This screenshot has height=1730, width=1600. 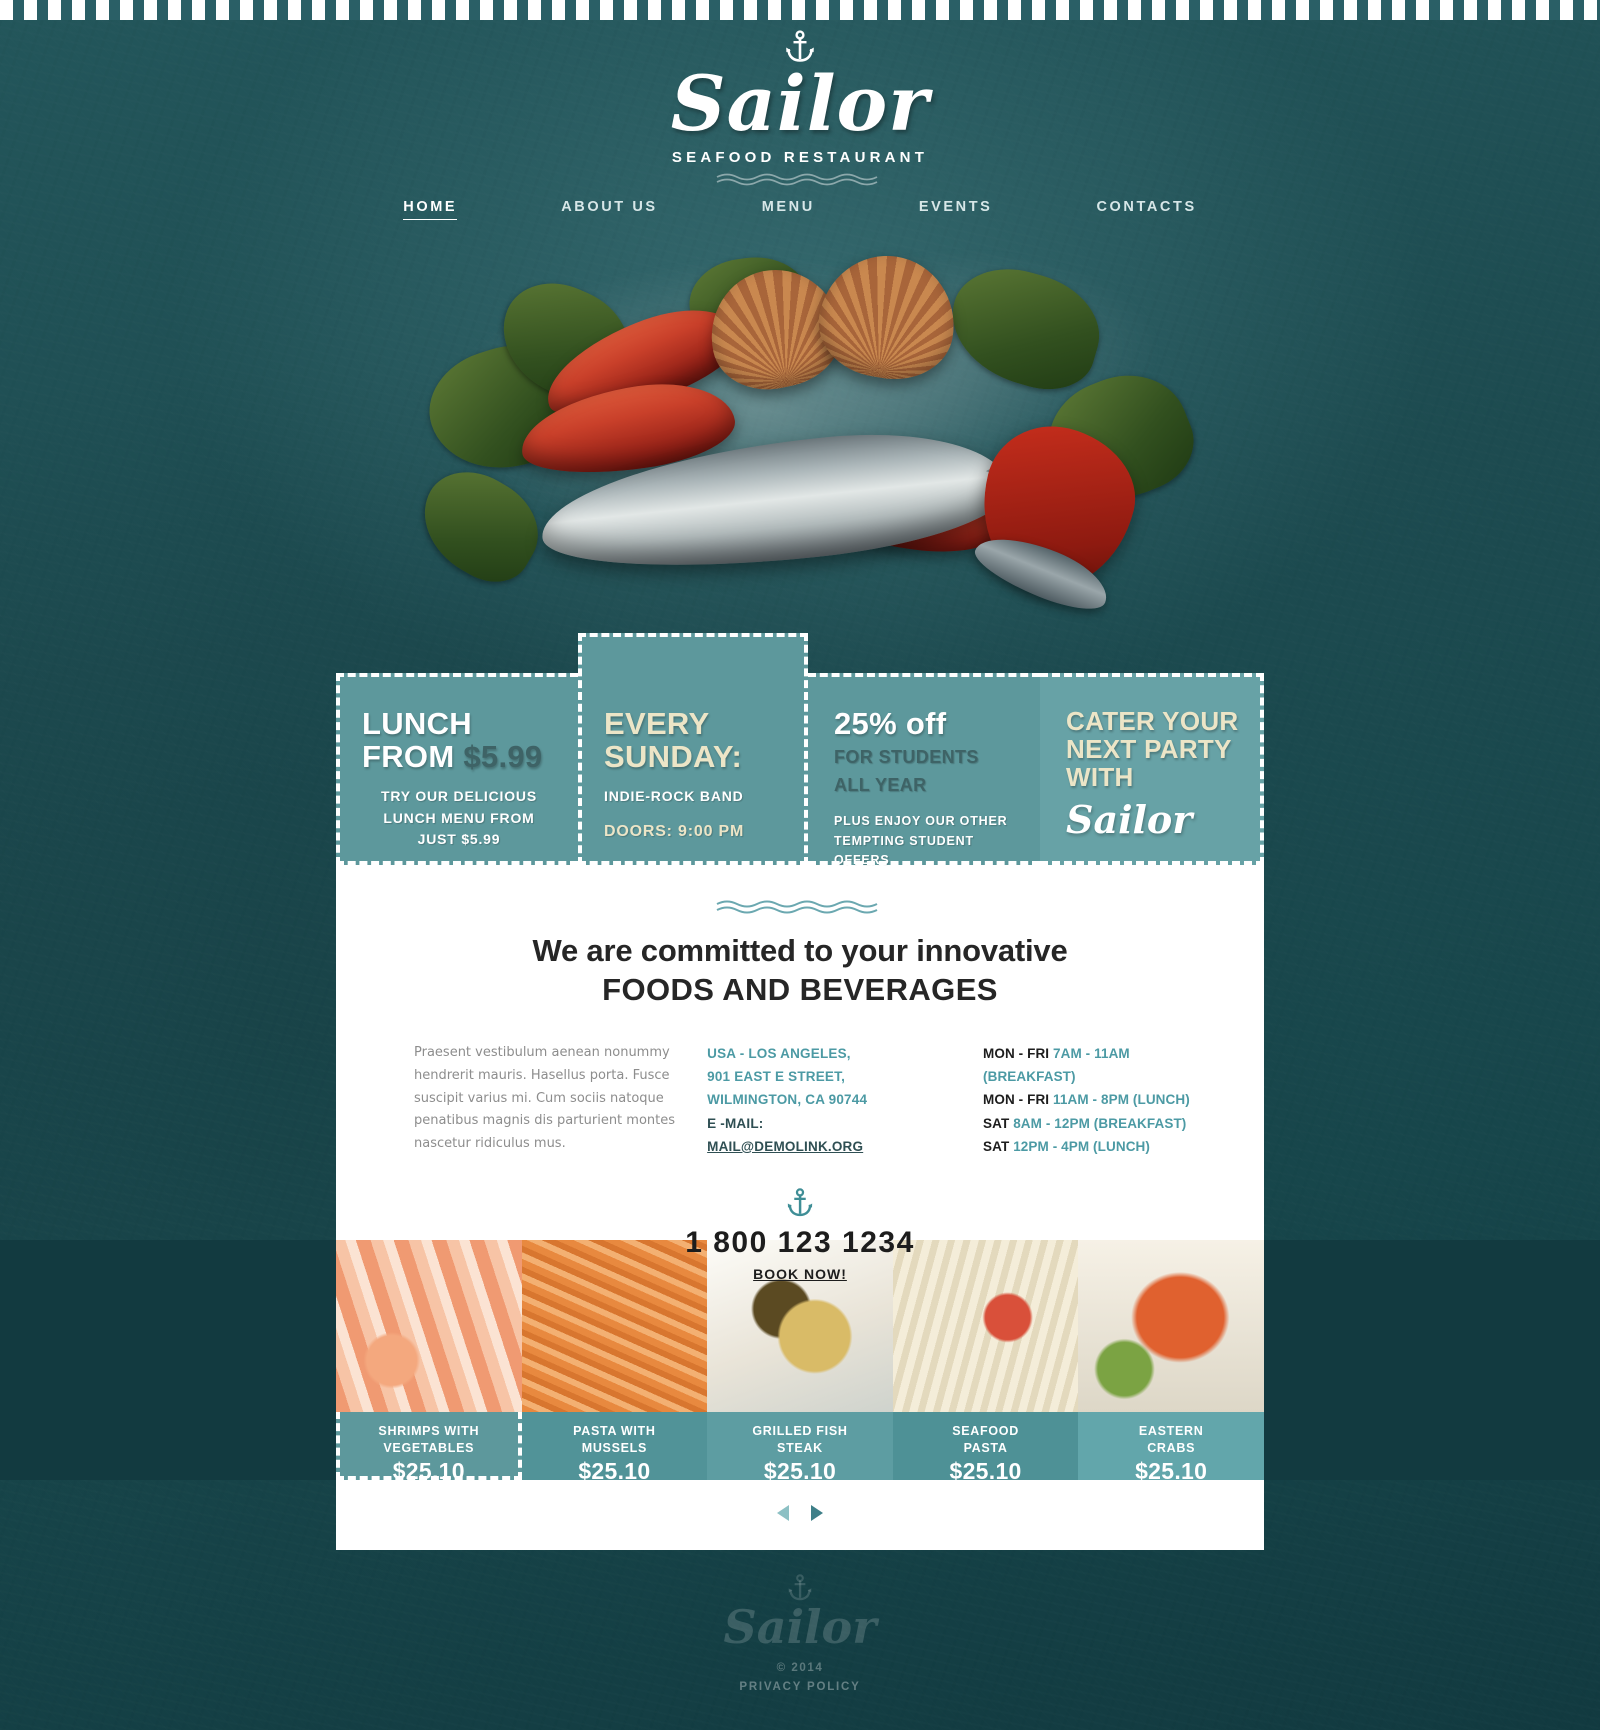 I want to click on hours-time: 8AM - 12PM (BREAKFAST), so click(x=1100, y=1123).